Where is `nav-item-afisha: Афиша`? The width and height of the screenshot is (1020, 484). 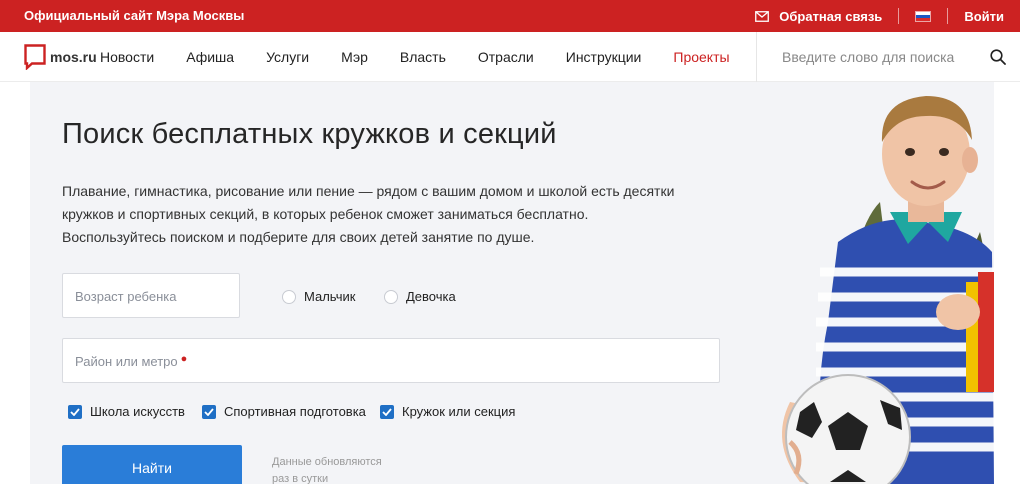
nav-item-afisha: Афиша is located at coordinates (210, 57).